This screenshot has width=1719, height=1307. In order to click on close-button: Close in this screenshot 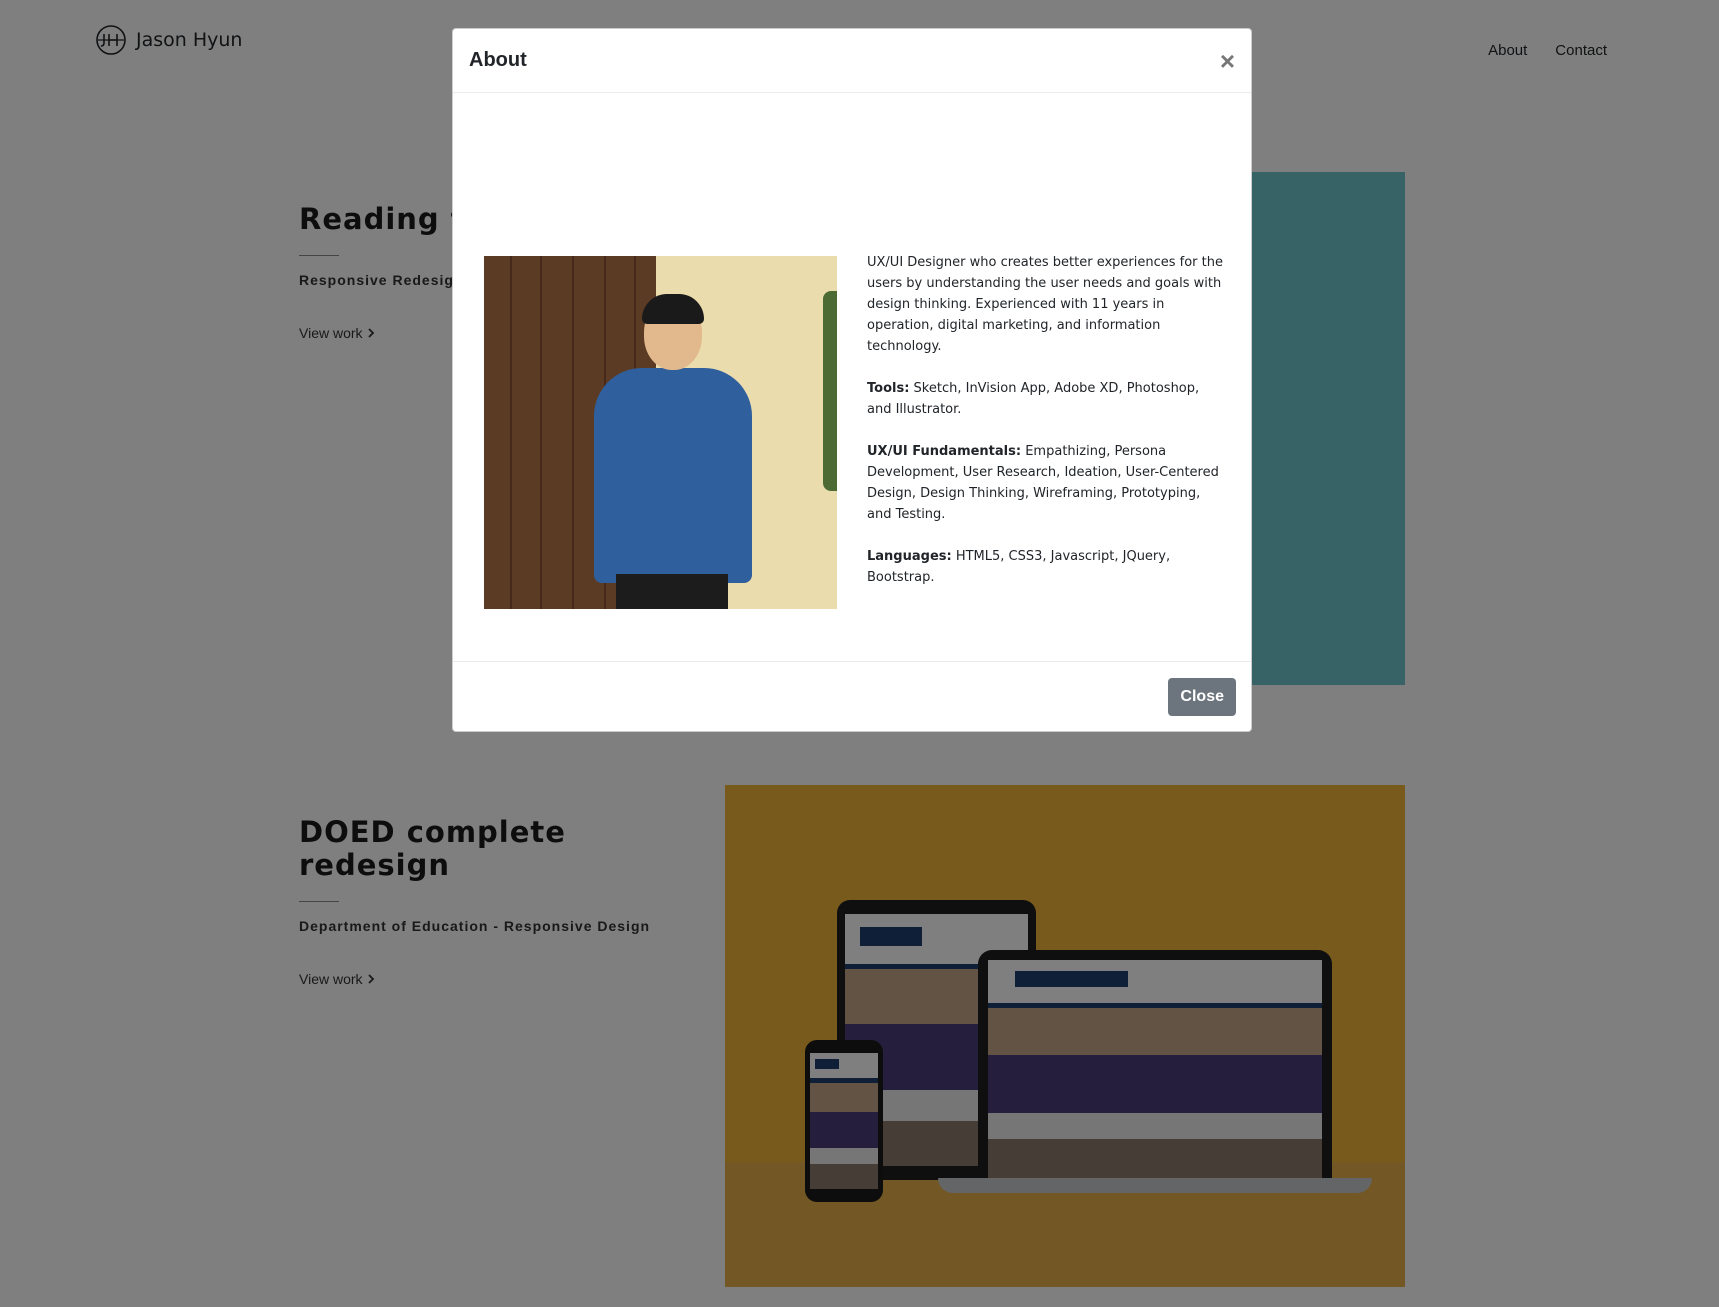, I will do `click(1202, 697)`.